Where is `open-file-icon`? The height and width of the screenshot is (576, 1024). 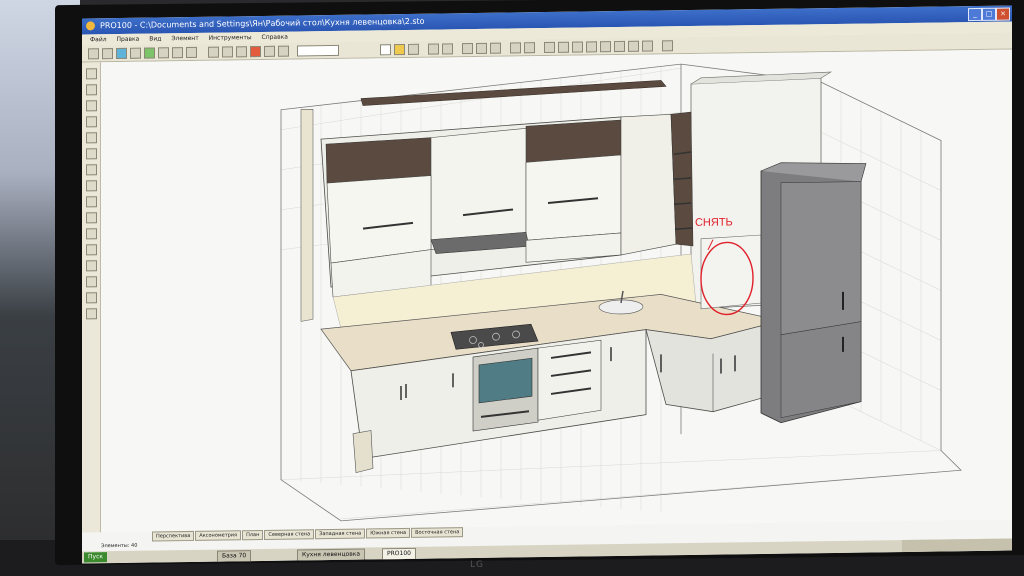
open-file-icon is located at coordinates (399, 49).